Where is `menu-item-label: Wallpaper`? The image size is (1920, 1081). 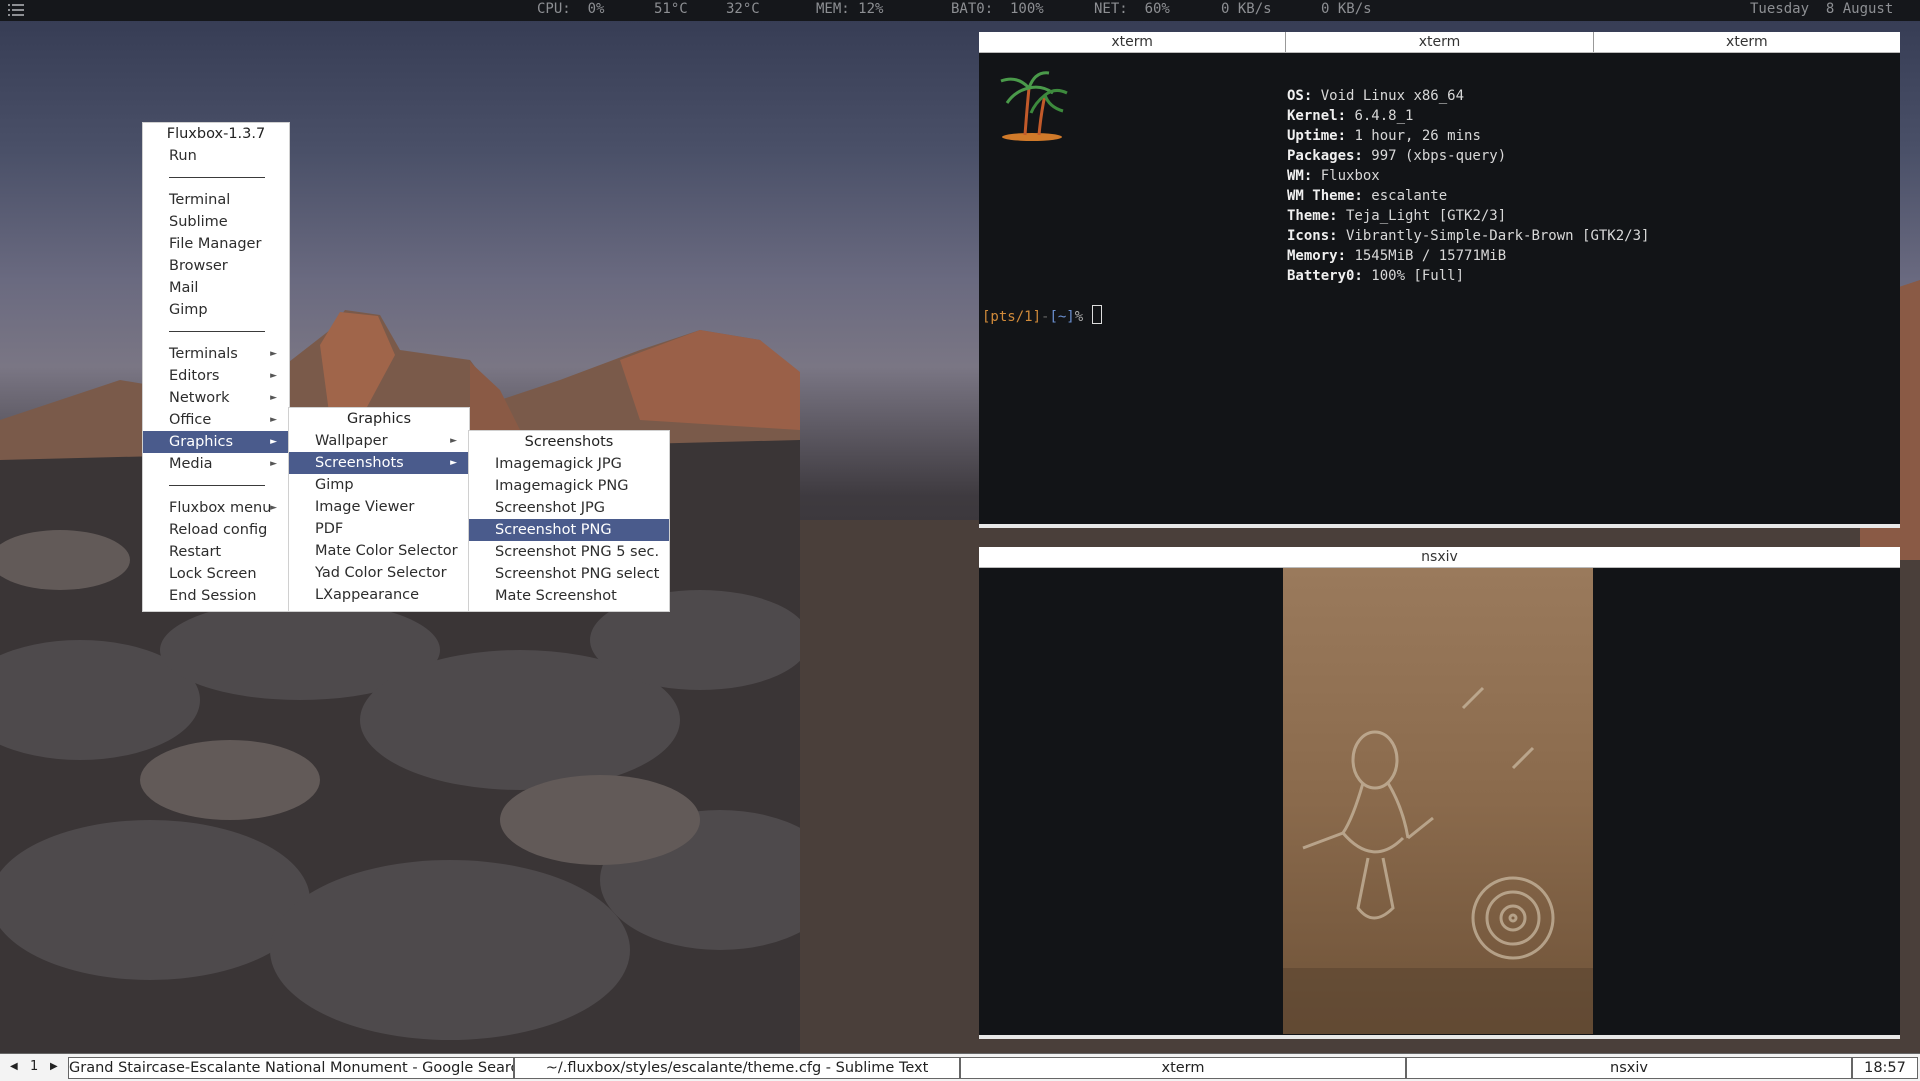 menu-item-label: Wallpaper is located at coordinates (351, 441).